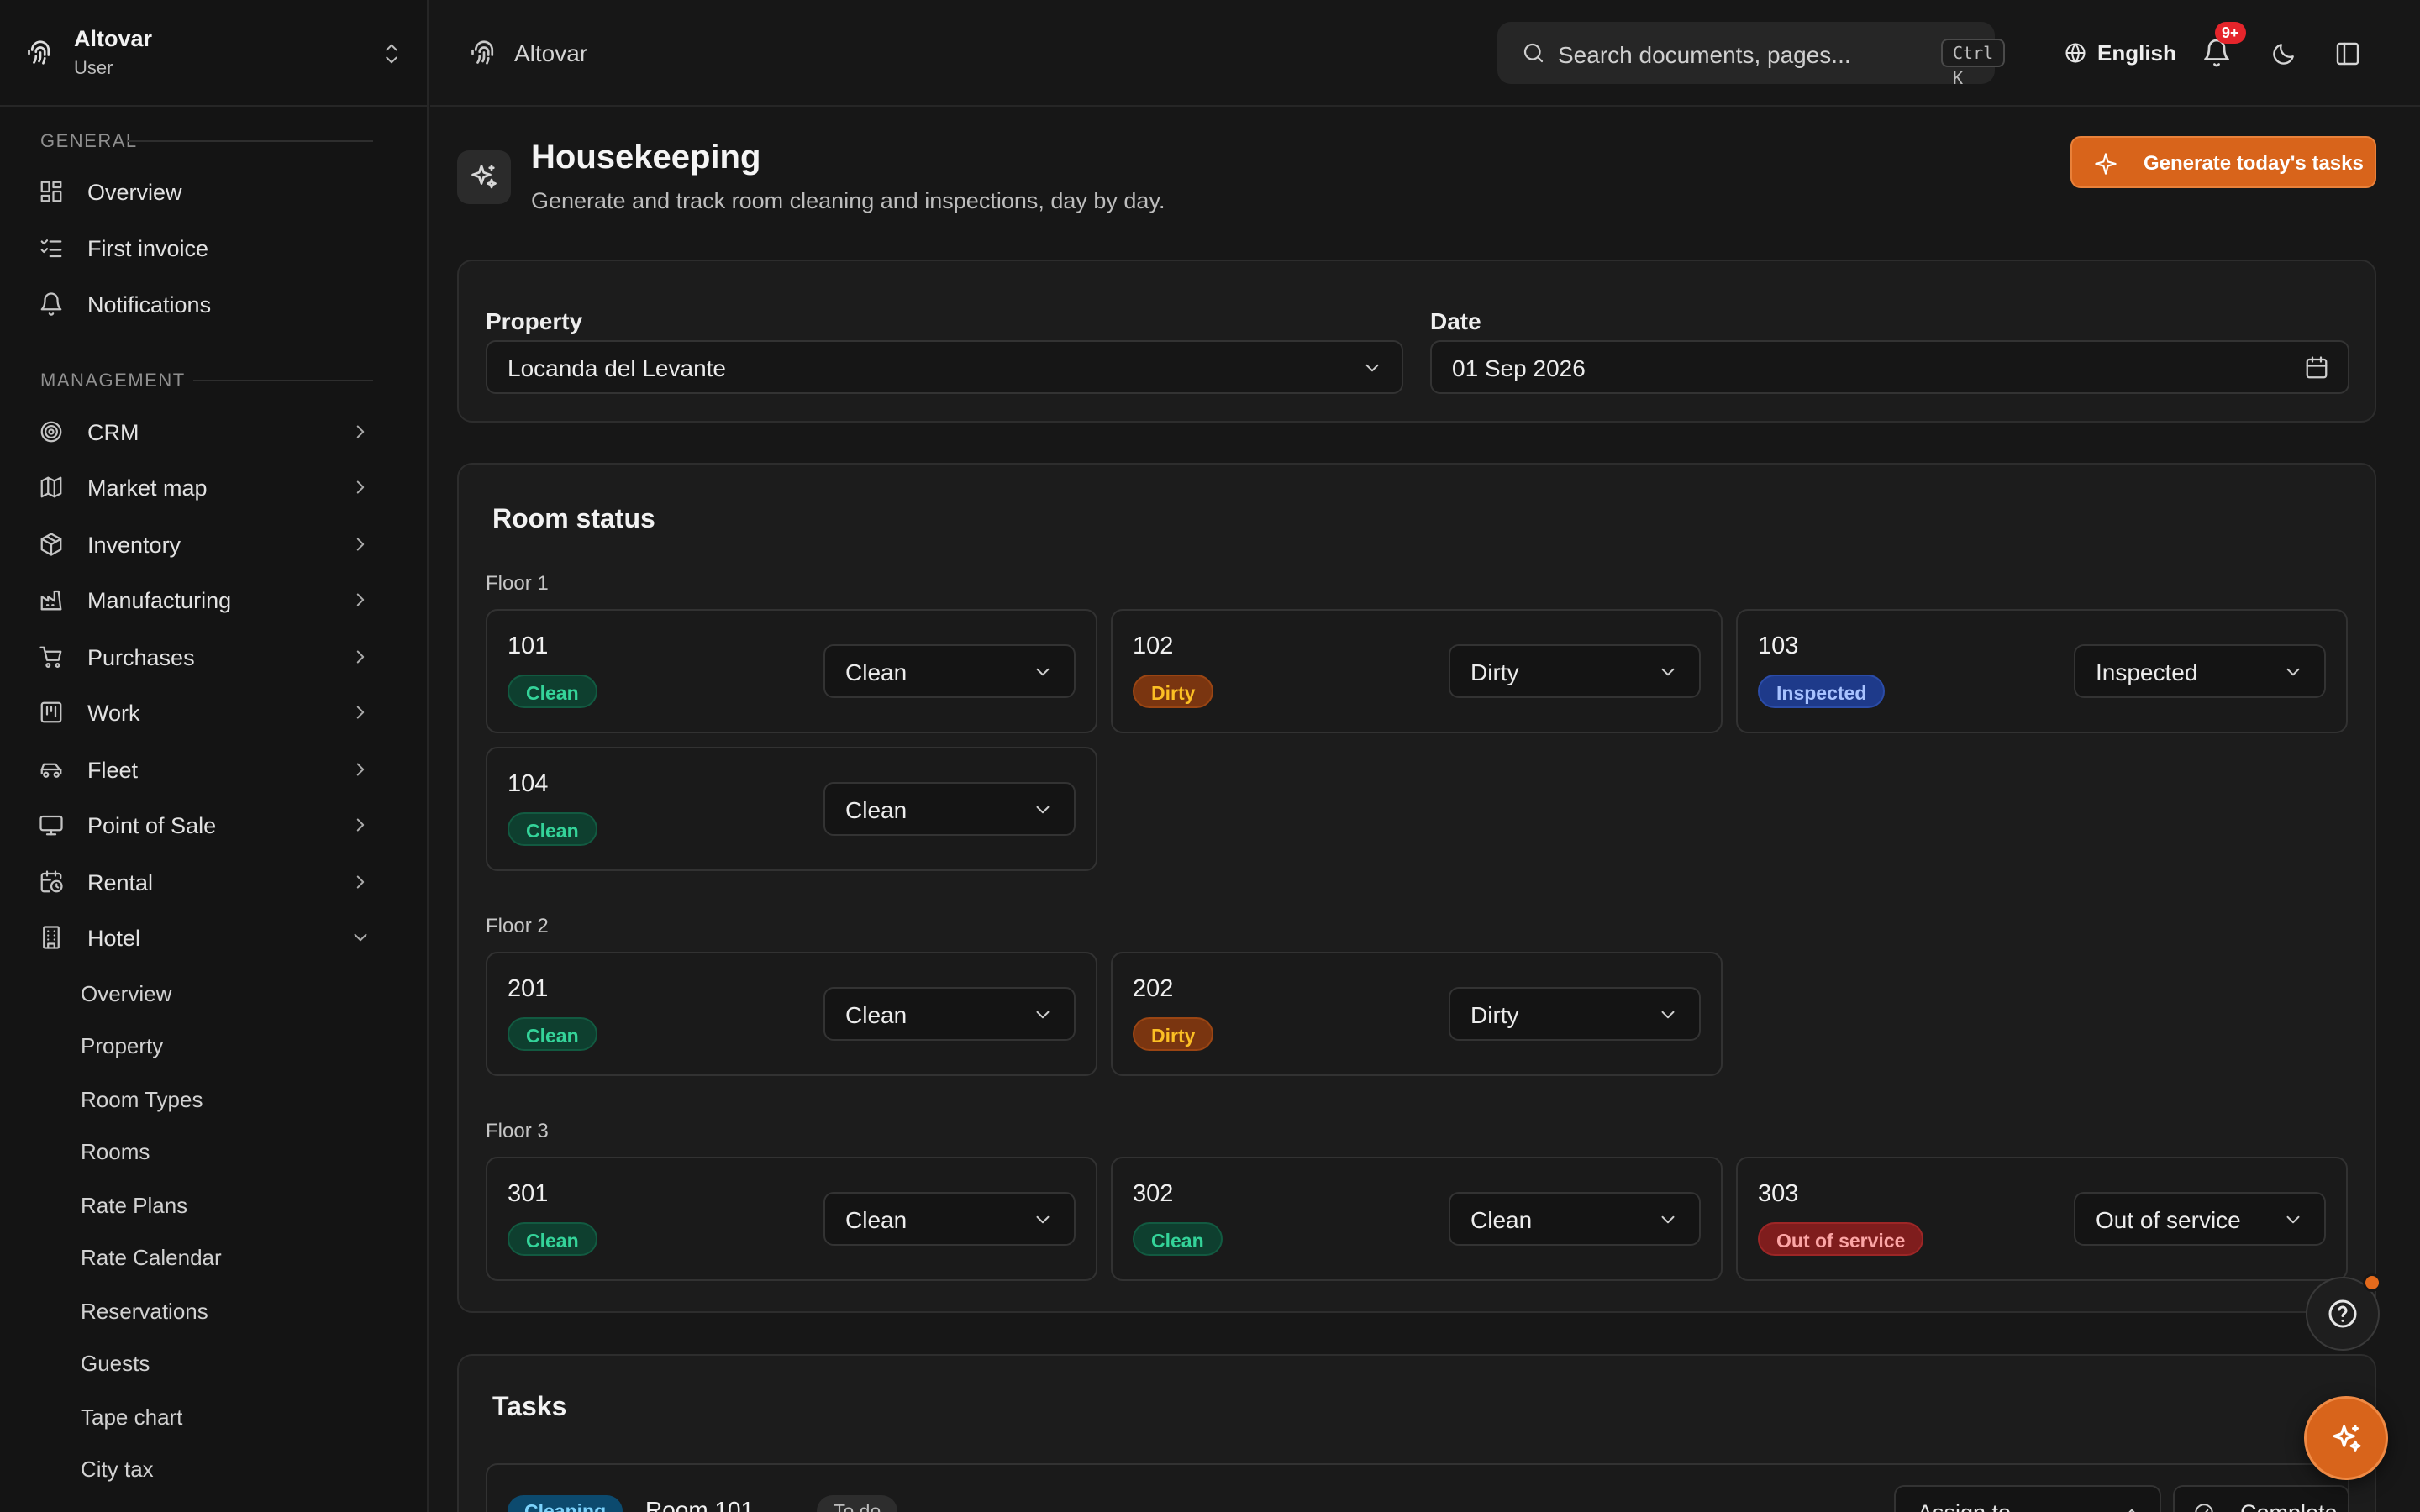 Image resolution: width=2420 pixels, height=1512 pixels. What do you see at coordinates (792, 809) in the screenshot?
I see `room-tile-104: 104 Clean Clean` at bounding box center [792, 809].